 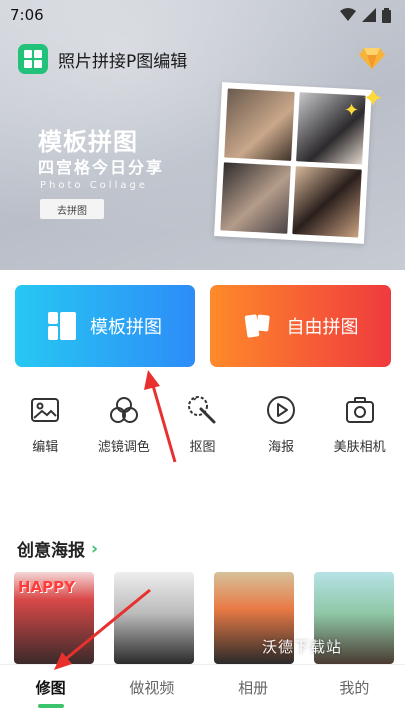 I want to click on nav-tab-label: 修图, so click(x=50, y=688).